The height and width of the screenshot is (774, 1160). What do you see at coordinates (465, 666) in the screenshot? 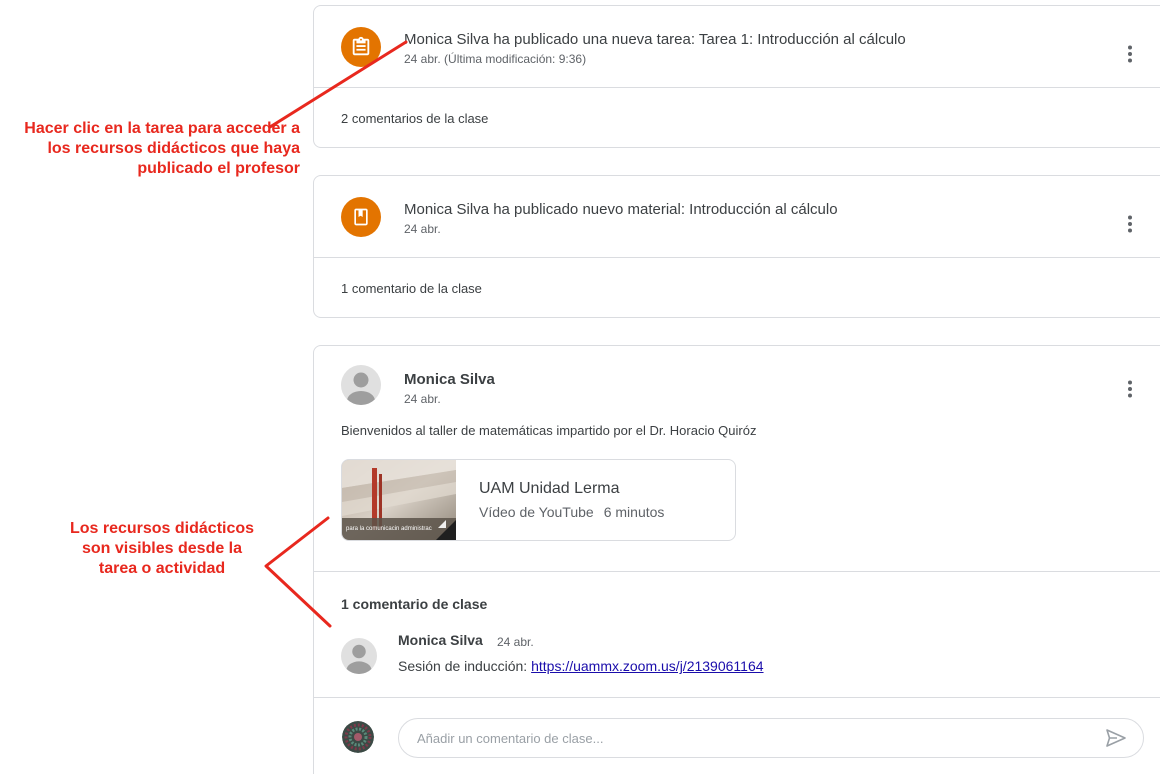
I see `comment-prefix: Sesión de inducción:` at bounding box center [465, 666].